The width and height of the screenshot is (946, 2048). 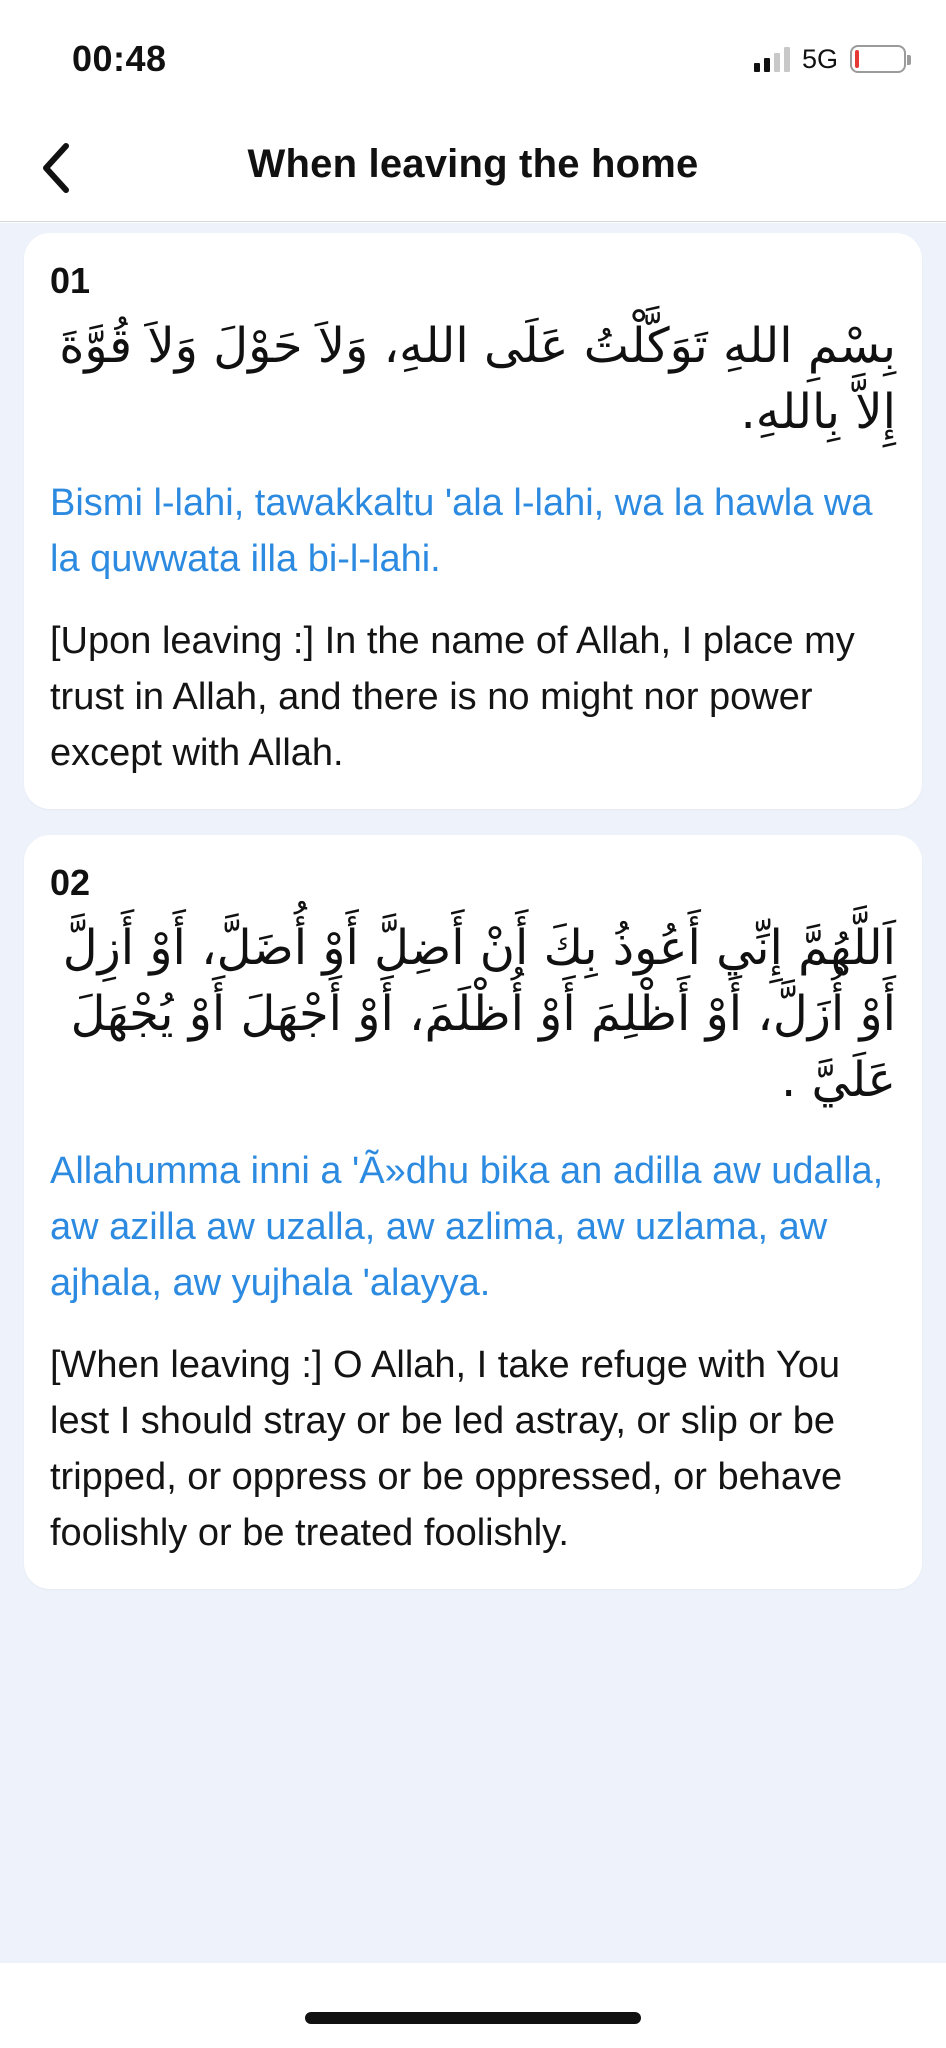 I want to click on network-label: 5G, so click(x=819, y=58).